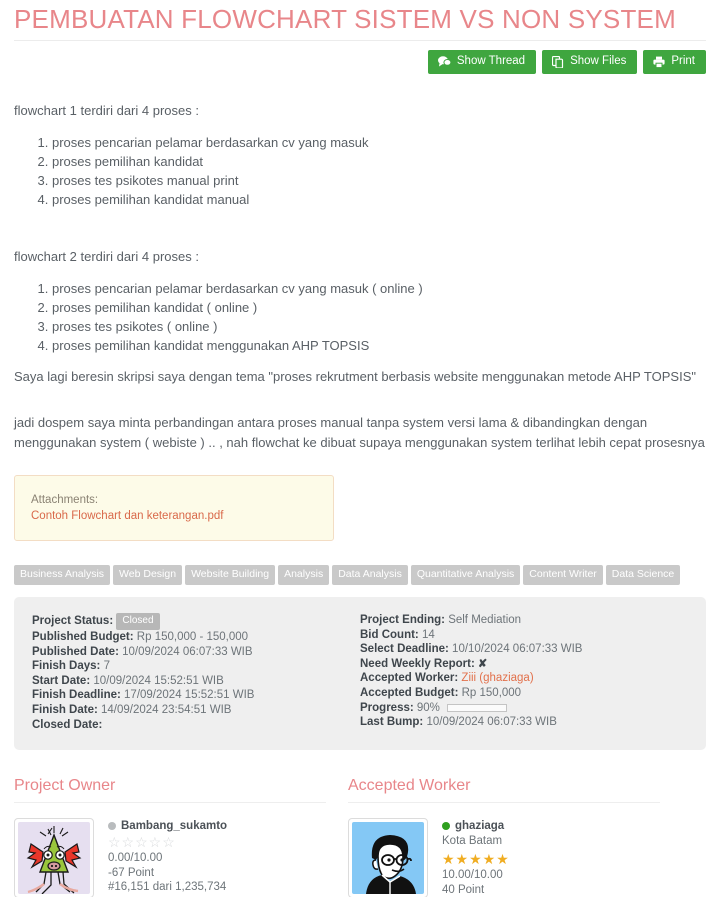 The height and width of the screenshot is (897, 720). I want to click on detail-key: Last Bump:, so click(392, 722).